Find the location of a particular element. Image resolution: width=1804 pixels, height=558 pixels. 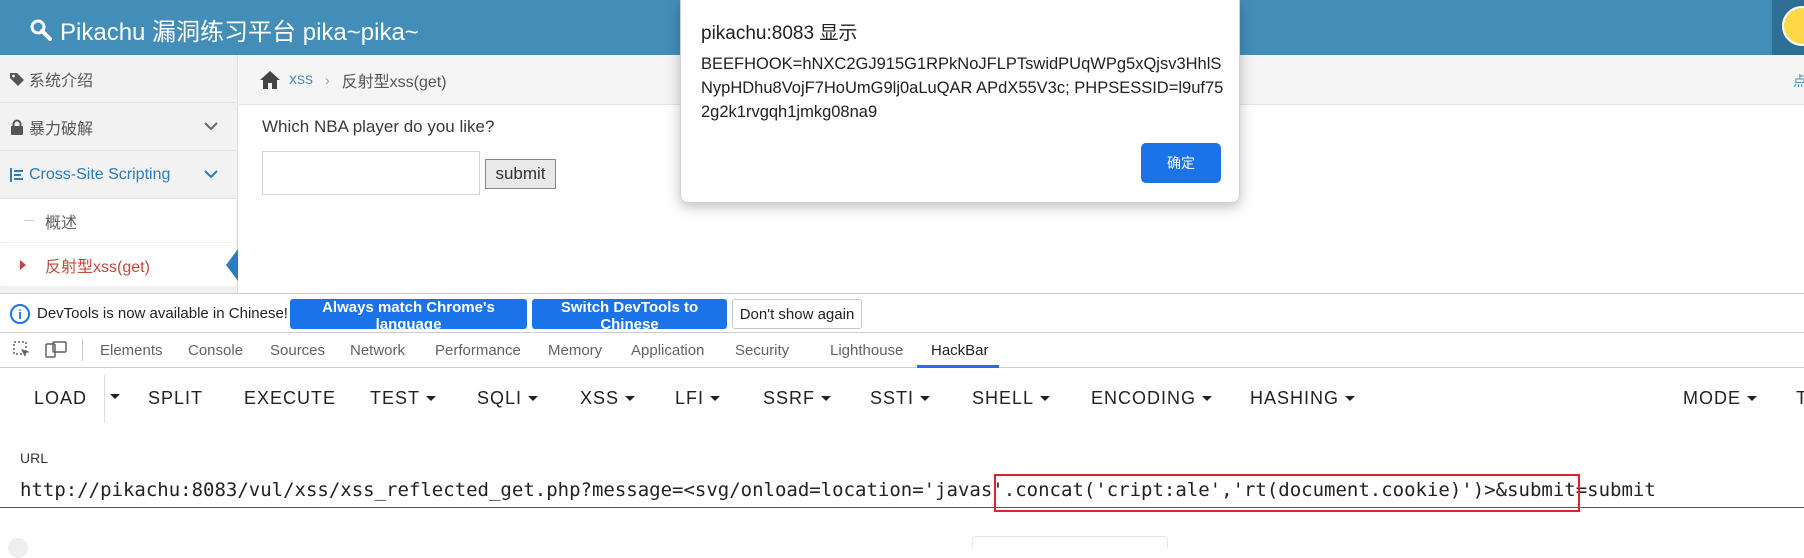

hackbar-menu-label: LOAD is located at coordinates (61, 398).